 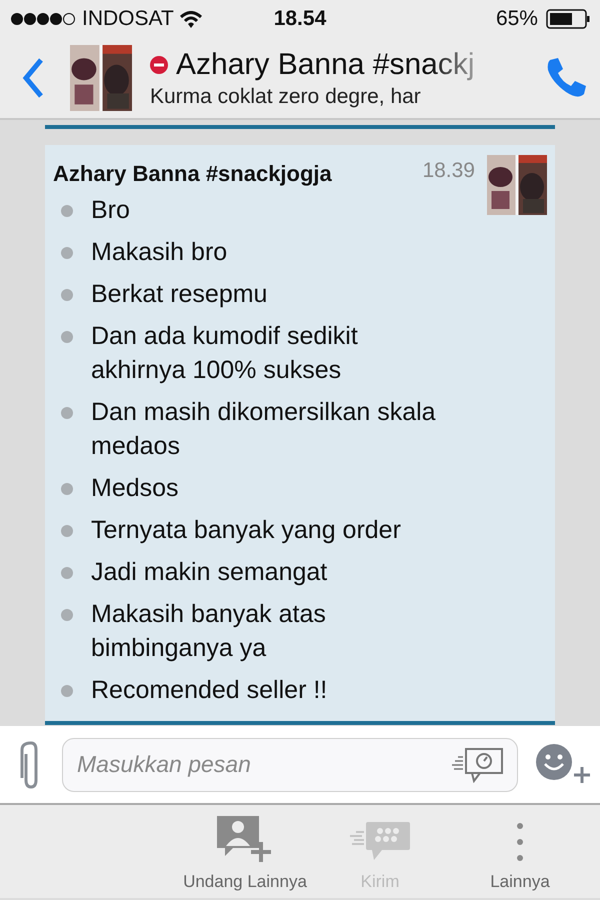 I want to click on message-line: Recomended seller !!, so click(x=209, y=690).